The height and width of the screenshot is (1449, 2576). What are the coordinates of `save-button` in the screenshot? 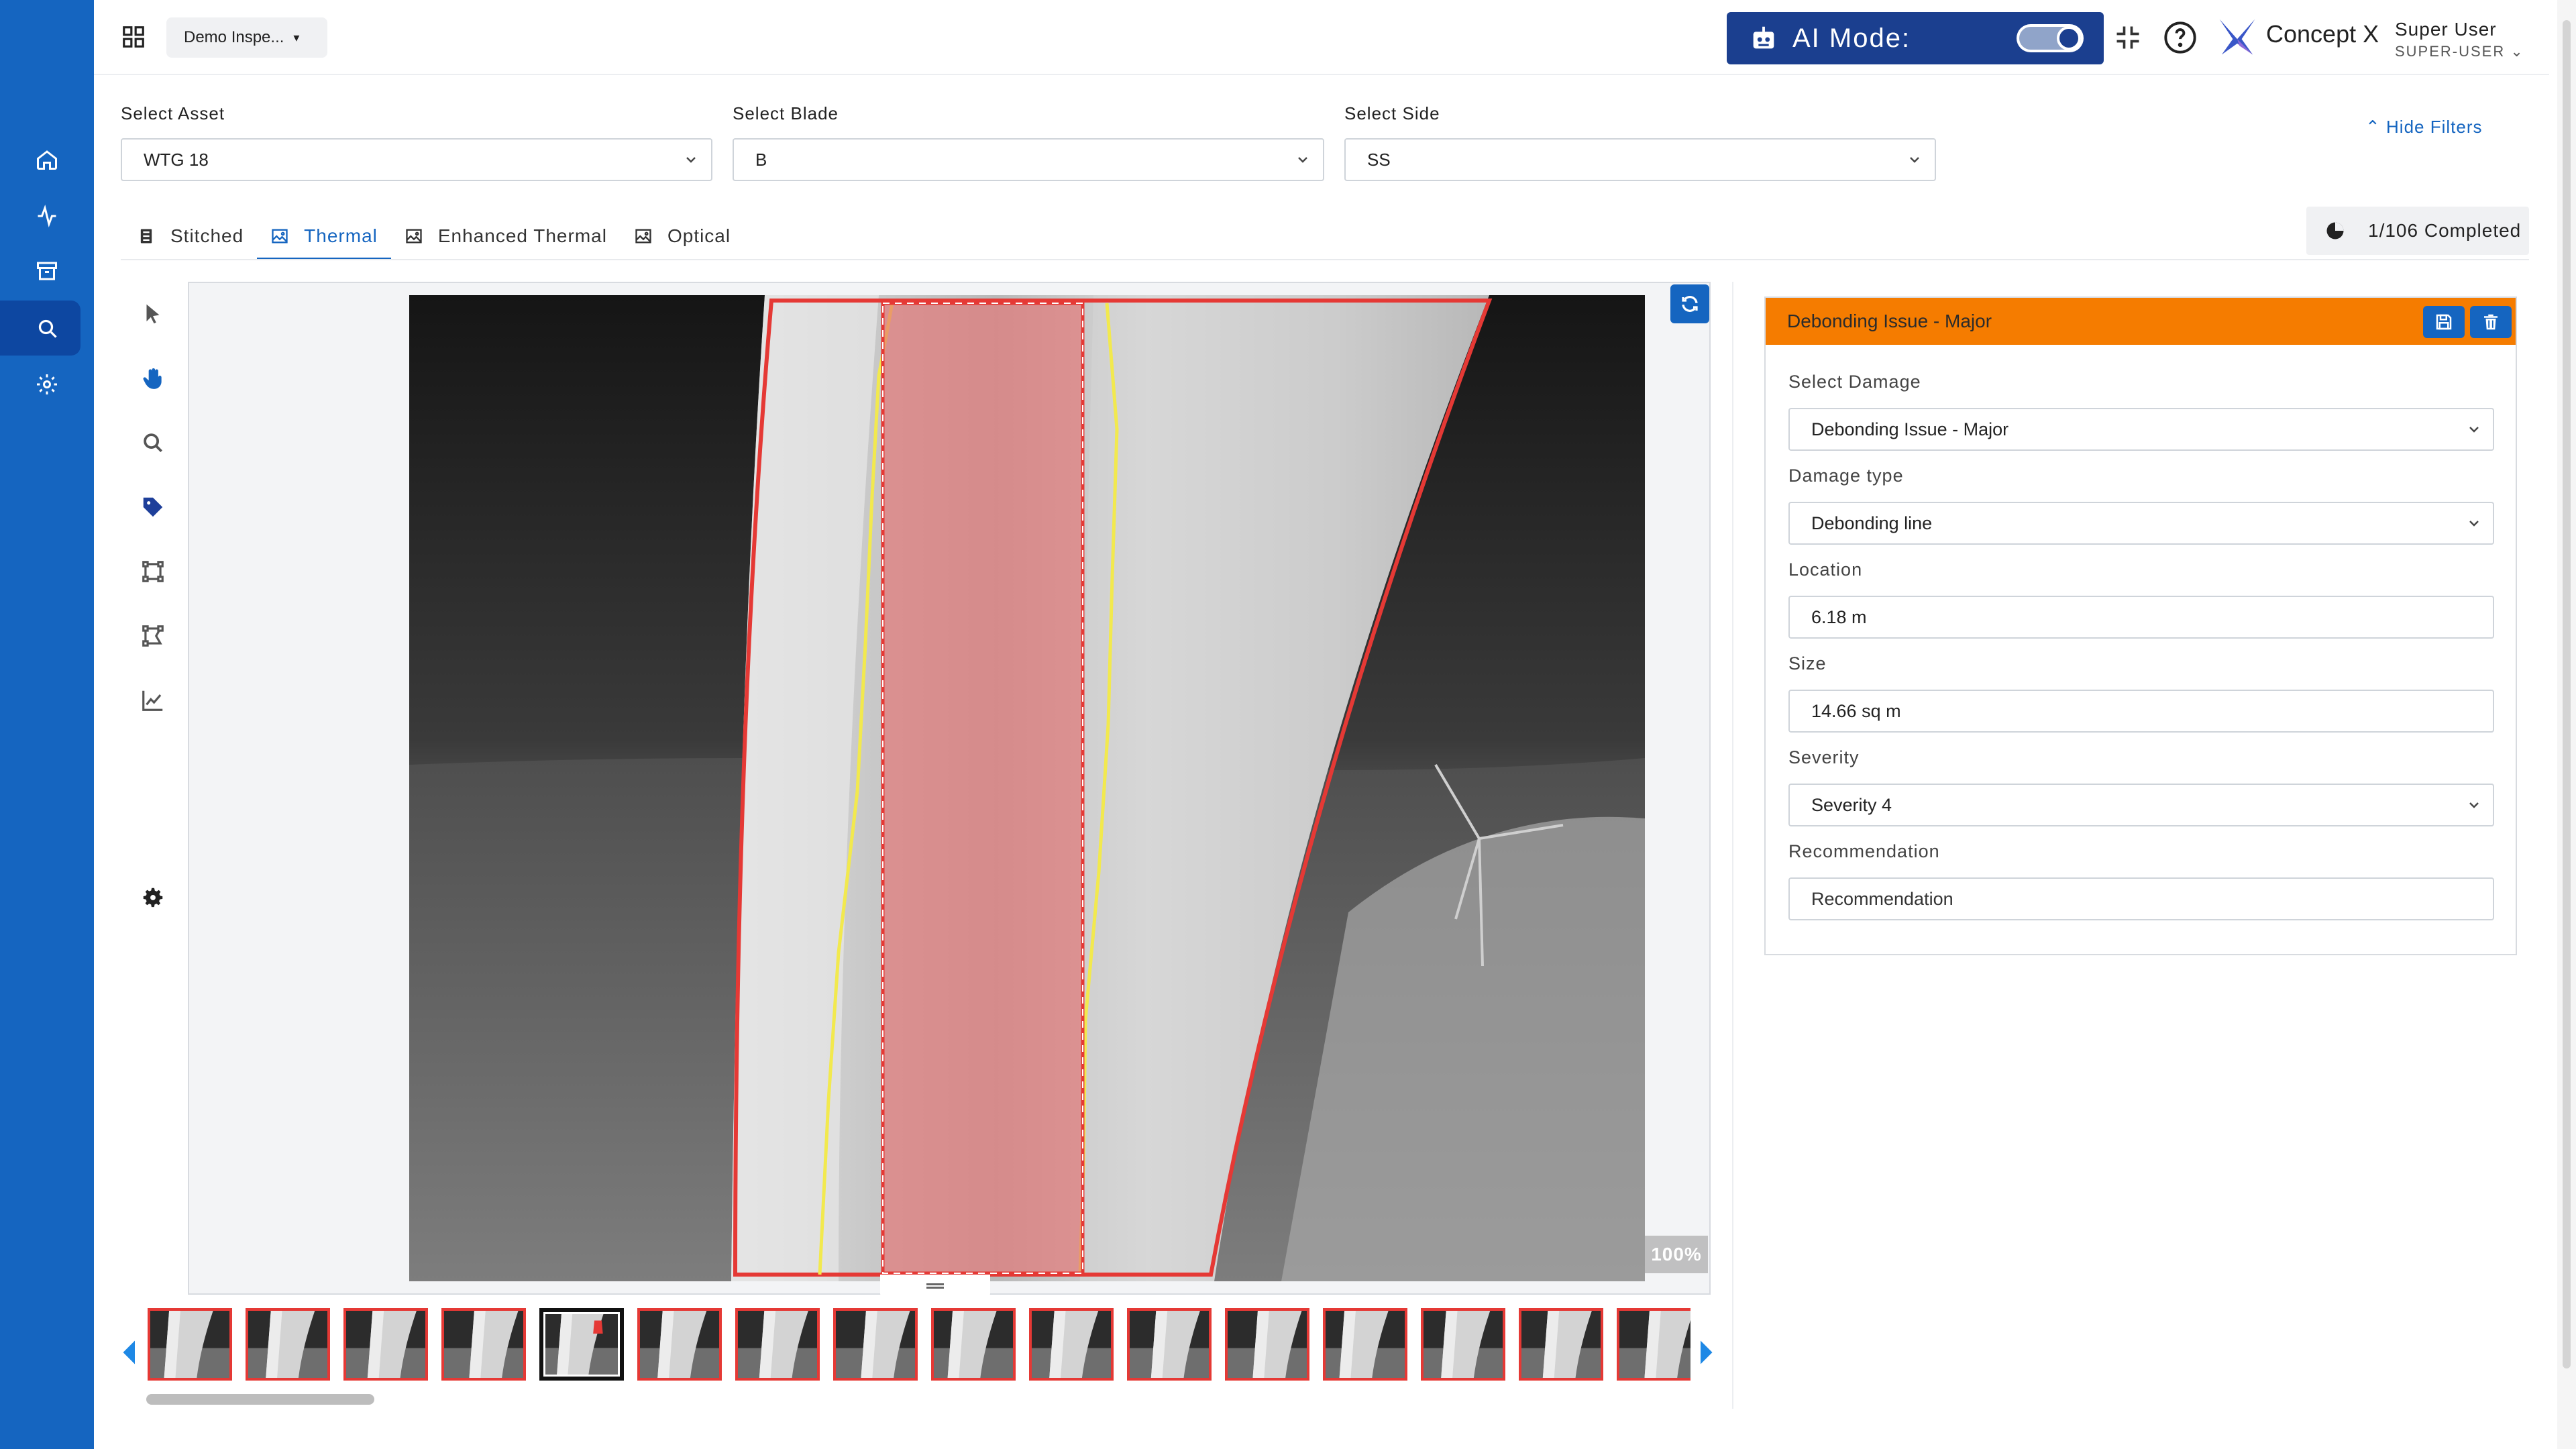 It's located at (2444, 322).